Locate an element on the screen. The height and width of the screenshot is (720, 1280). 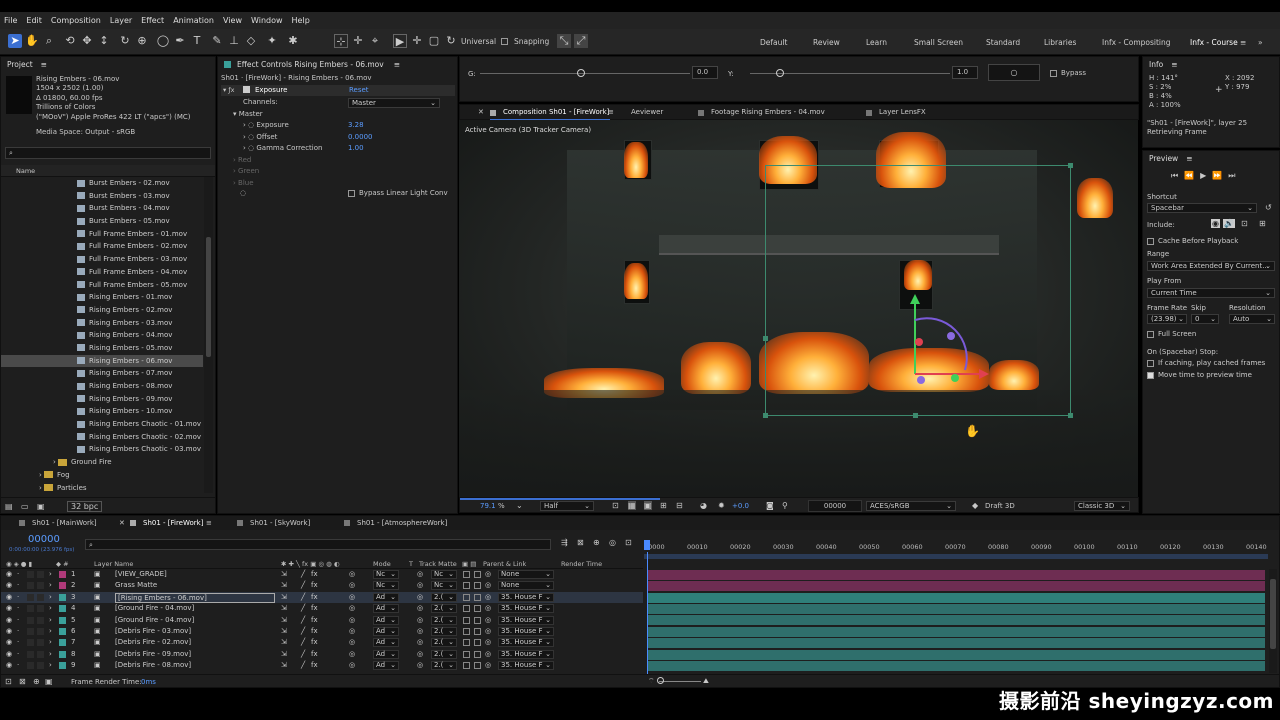
col-layer-name: Layer Name is located at coordinates (113, 564).